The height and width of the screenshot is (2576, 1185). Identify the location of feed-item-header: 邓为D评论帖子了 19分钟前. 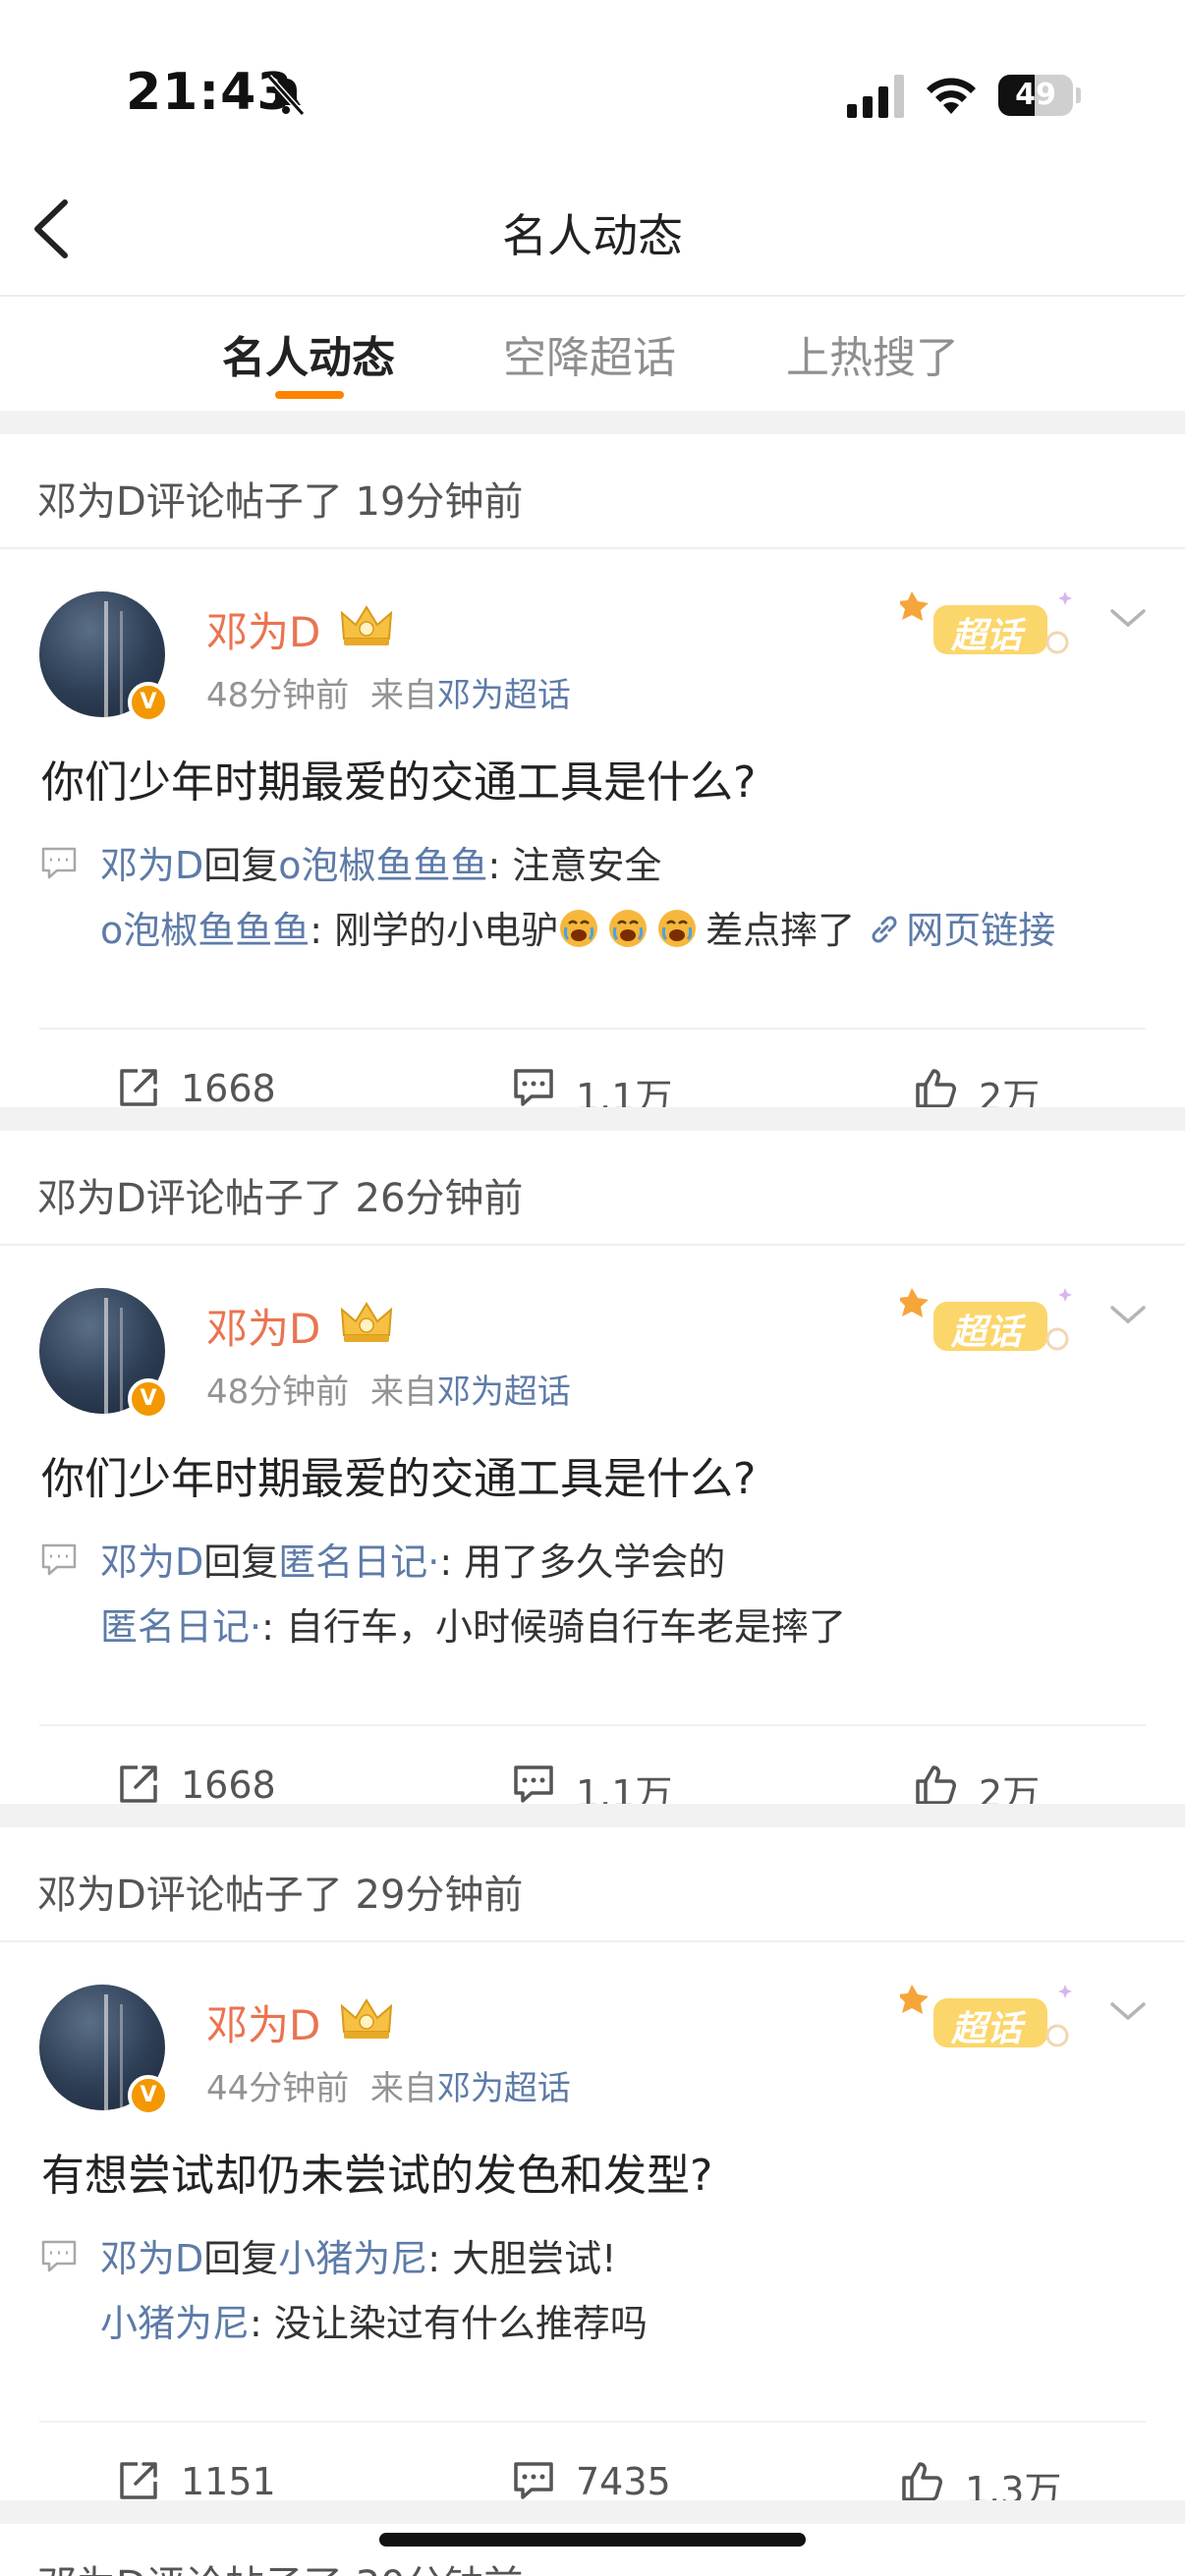
(281, 502).